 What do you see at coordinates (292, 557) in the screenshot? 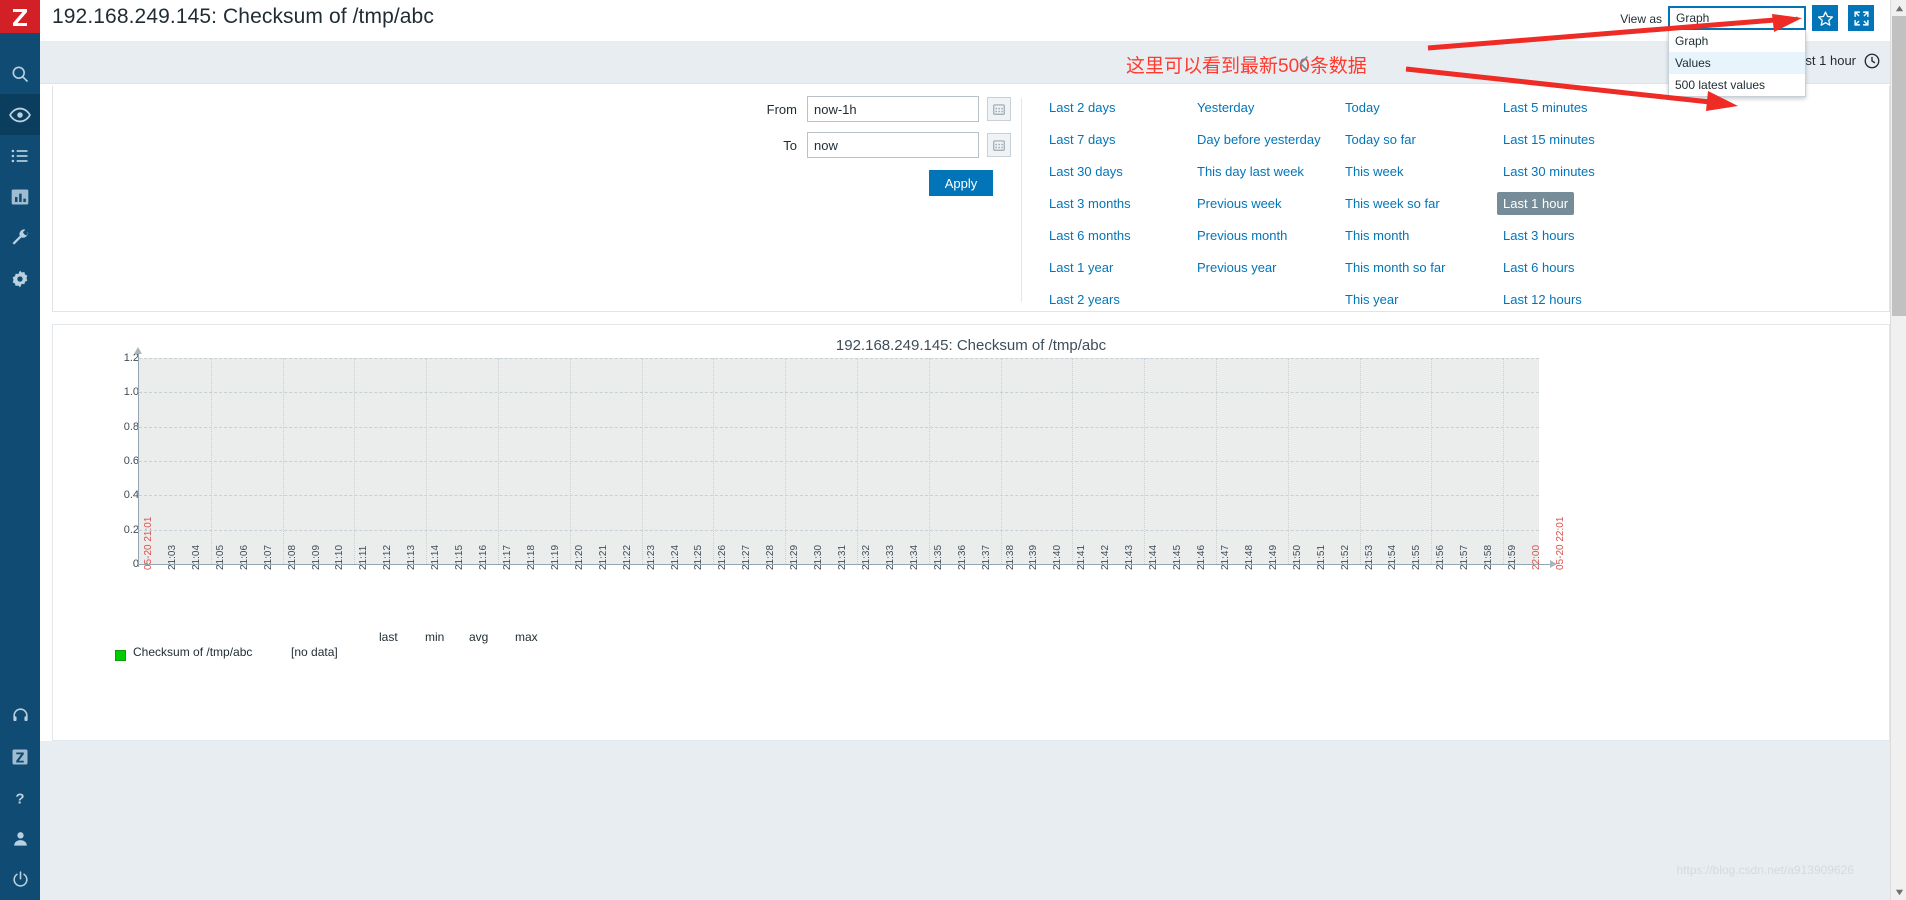
I see `x-tick-label: 21:08` at bounding box center [292, 557].